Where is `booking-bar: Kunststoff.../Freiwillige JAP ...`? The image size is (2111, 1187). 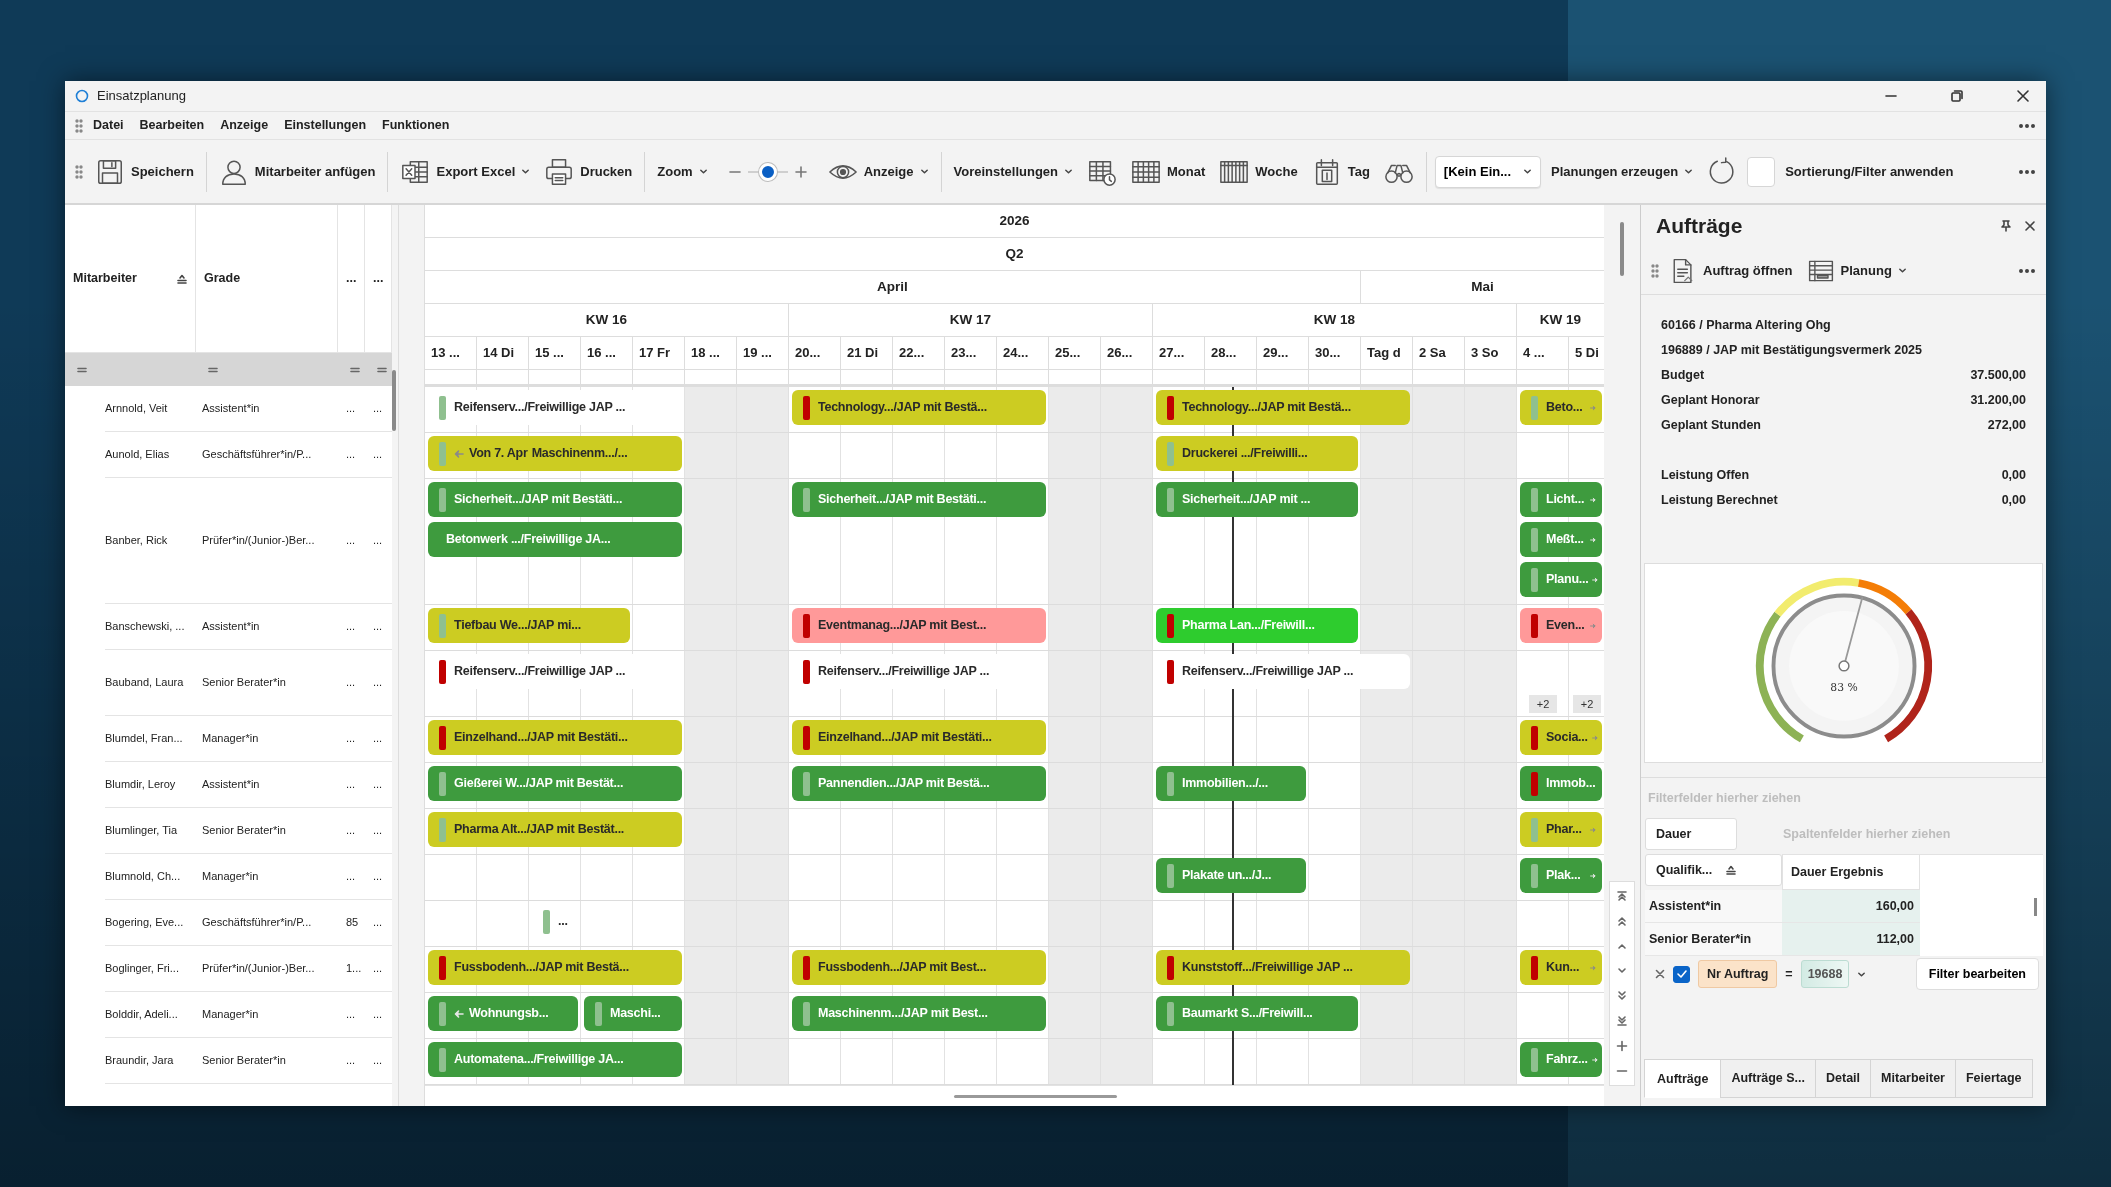 booking-bar: Kunststoff.../Freiwillige JAP ... is located at coordinates (1283, 967).